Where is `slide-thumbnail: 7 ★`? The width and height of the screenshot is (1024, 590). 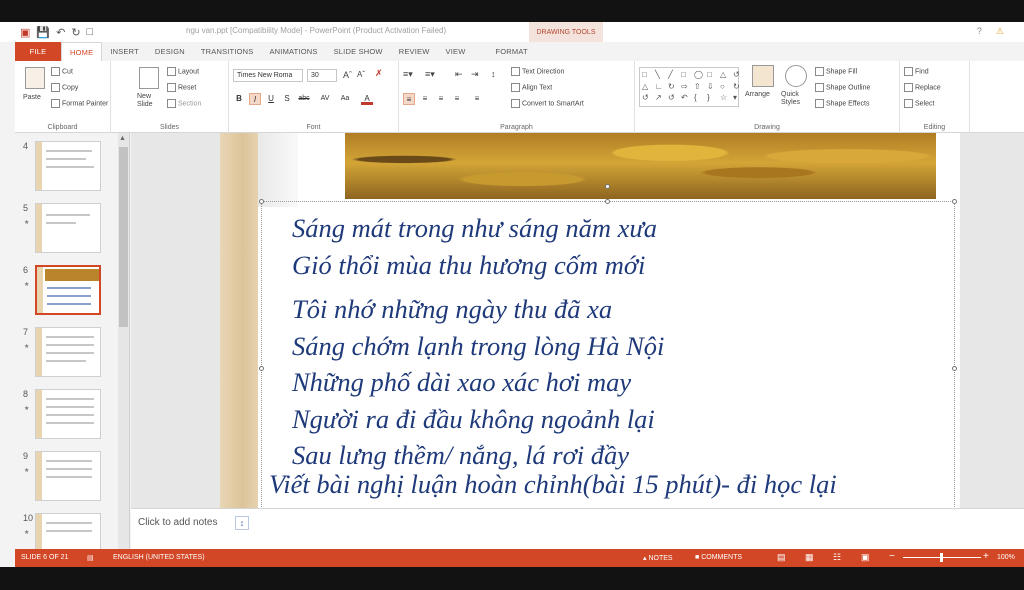 slide-thumbnail: 7 ★ is located at coordinates (67, 355).